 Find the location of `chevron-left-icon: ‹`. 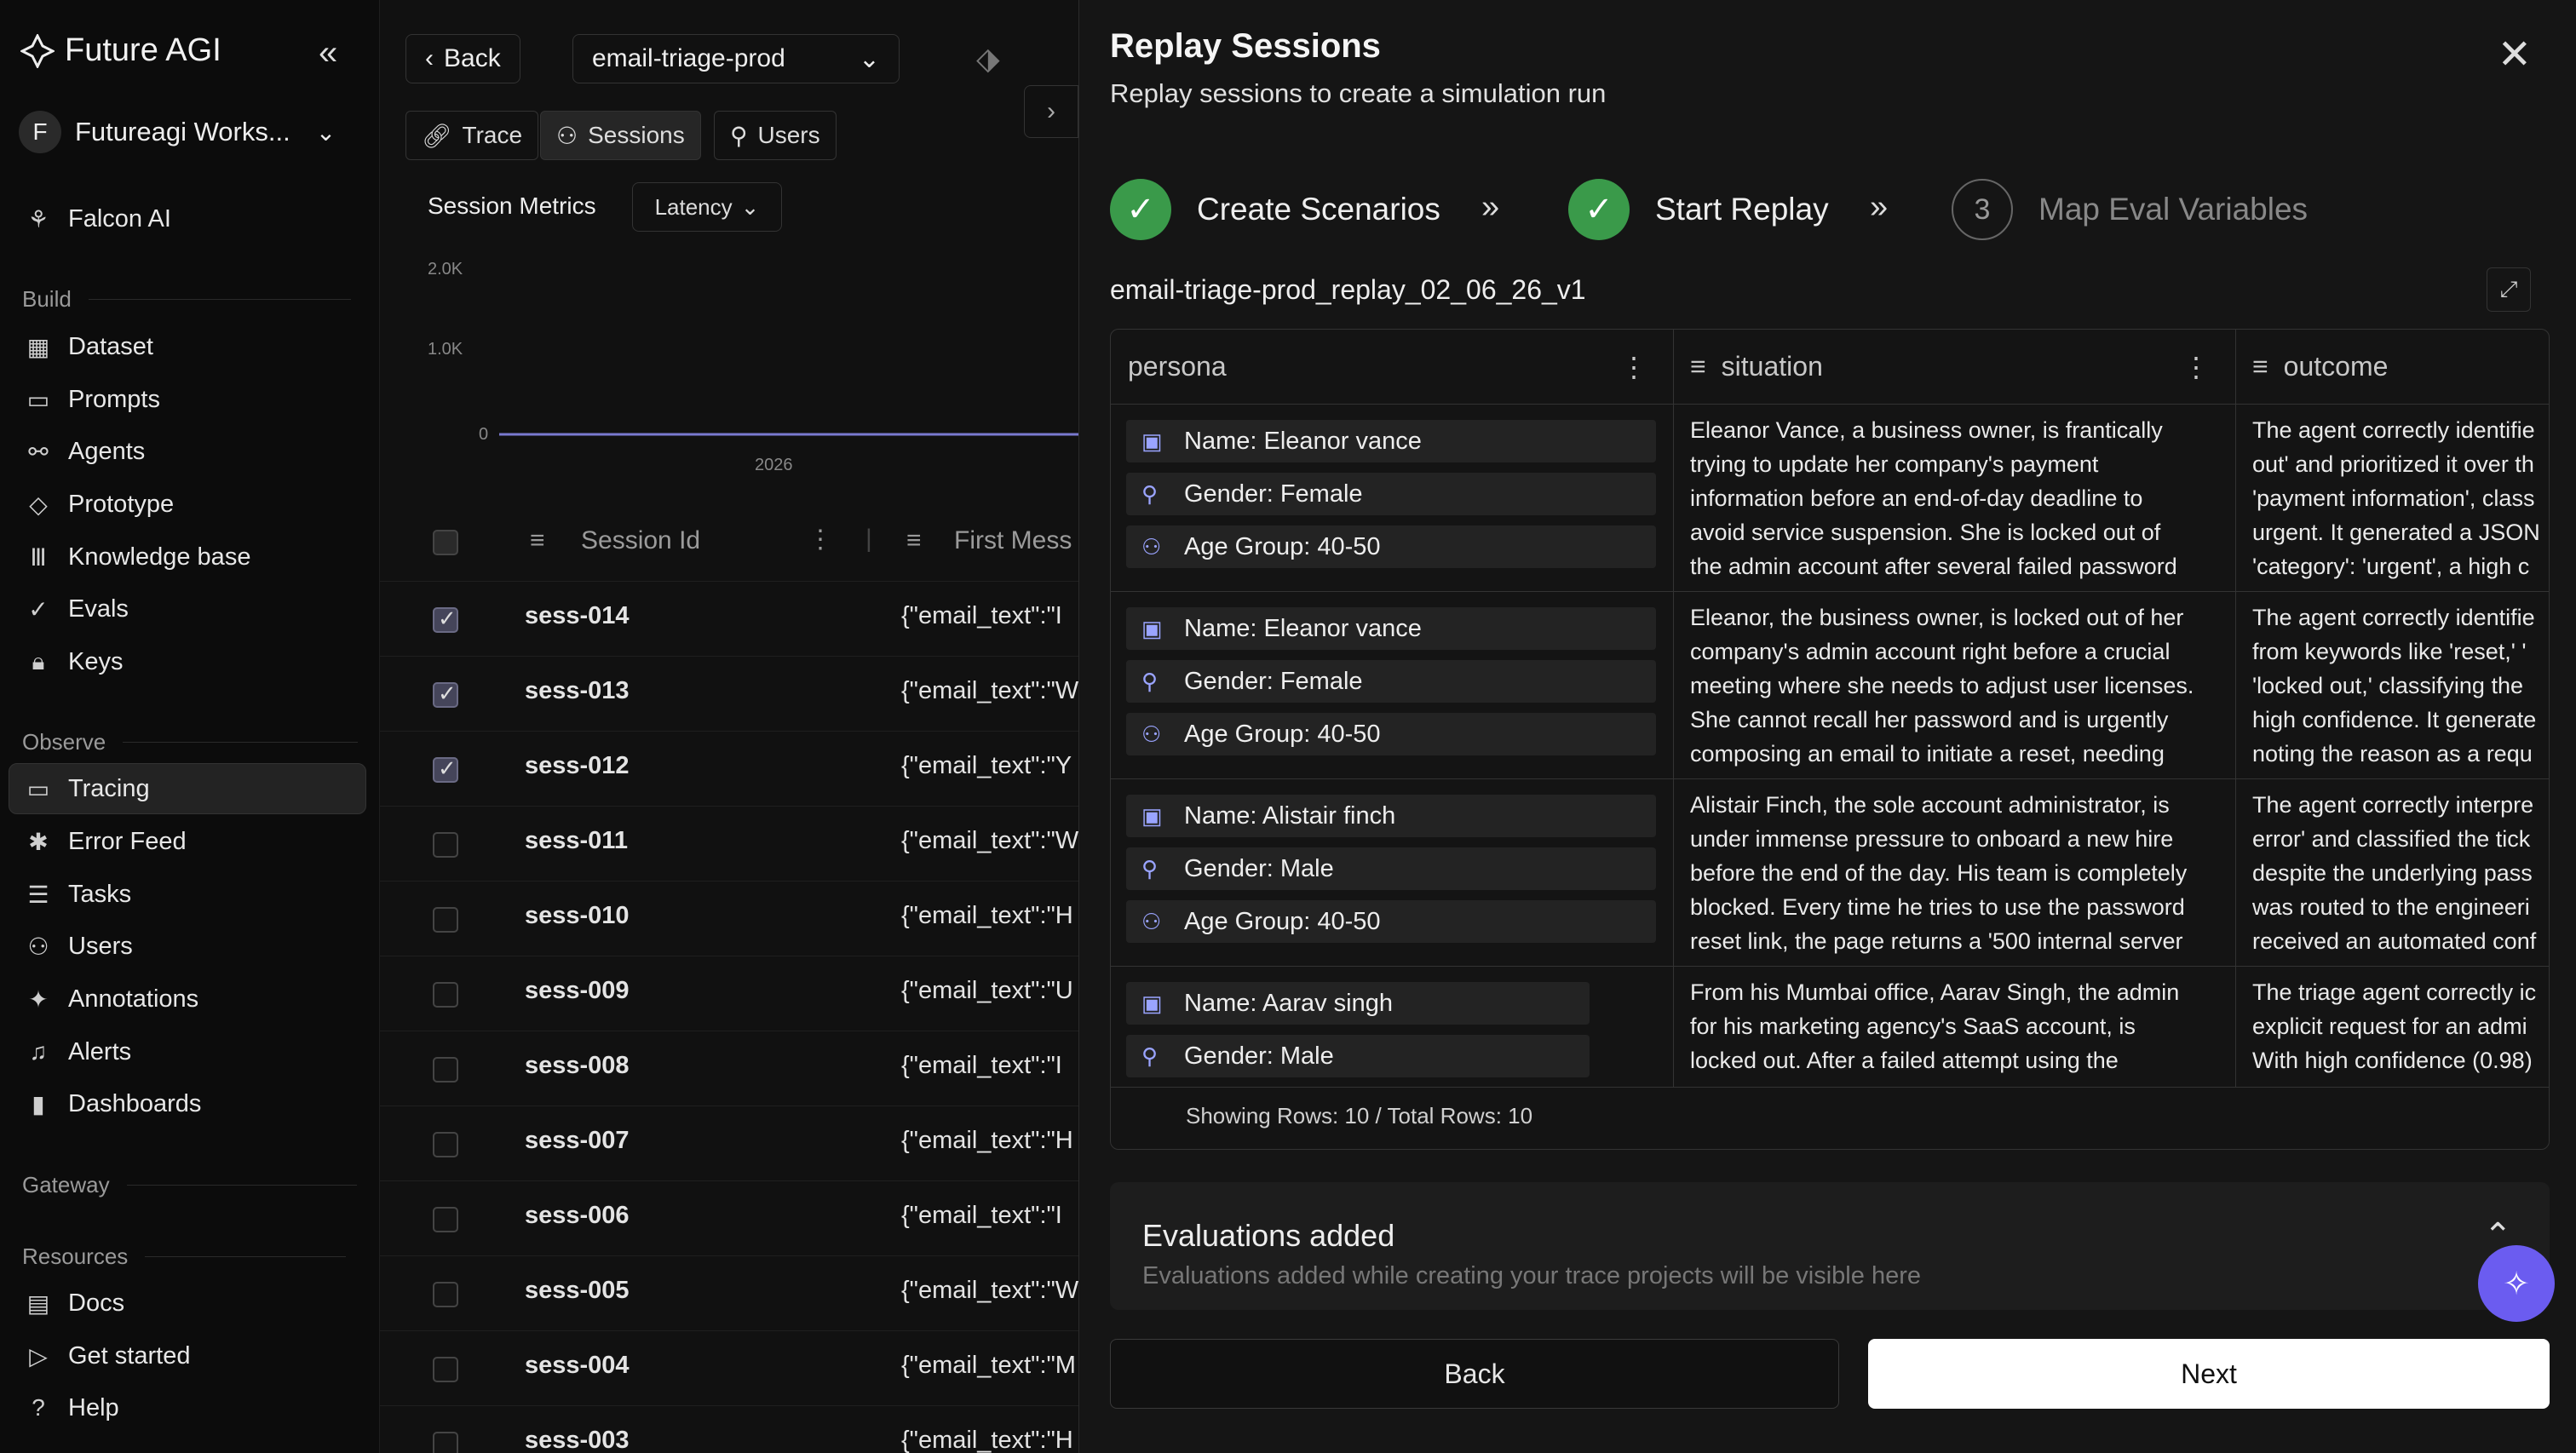

chevron-left-icon: ‹ is located at coordinates (429, 58).